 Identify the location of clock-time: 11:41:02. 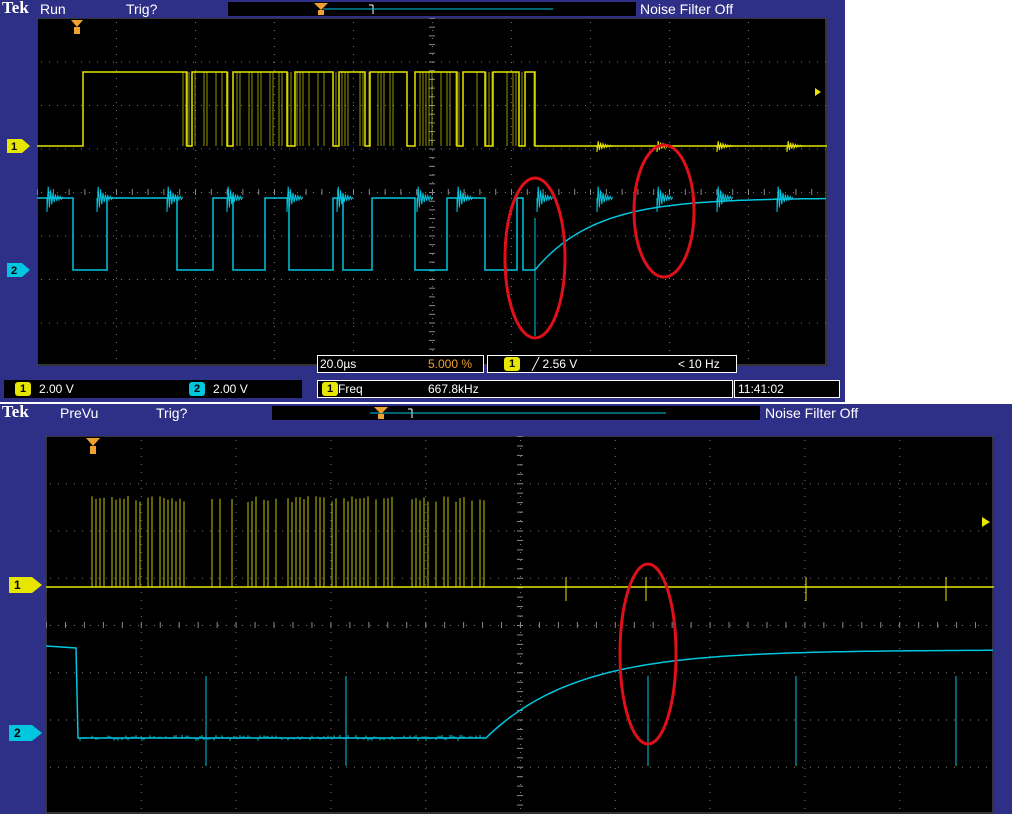
(761, 389).